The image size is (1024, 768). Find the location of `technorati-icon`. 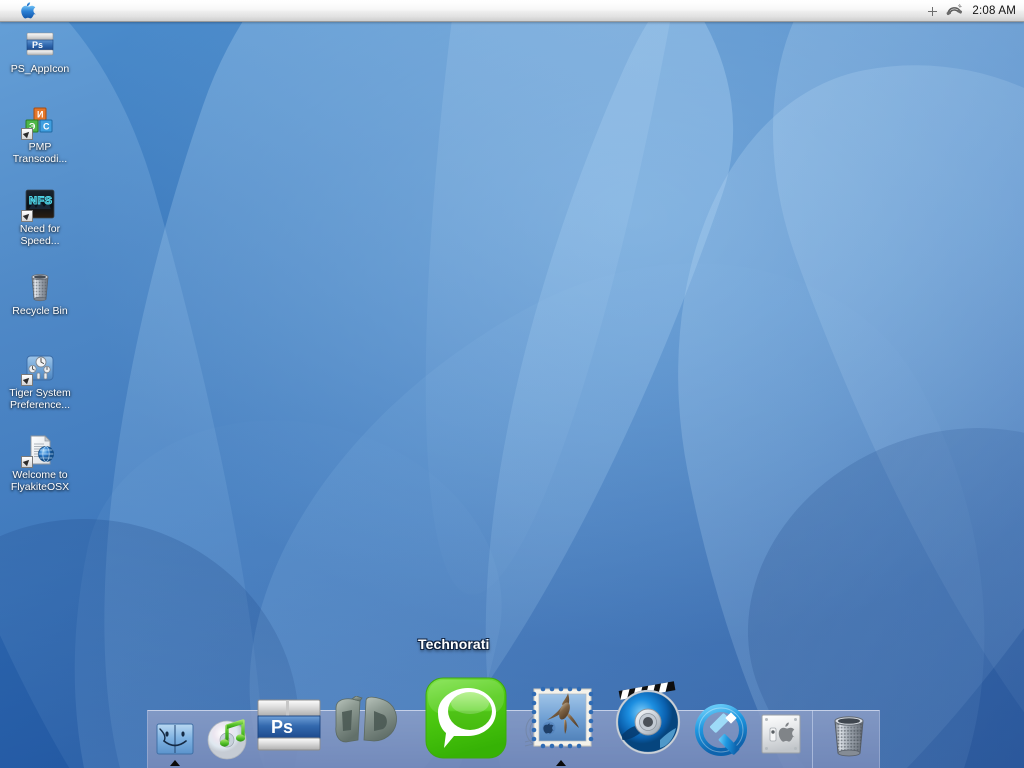

technorati-icon is located at coordinates (466, 718).